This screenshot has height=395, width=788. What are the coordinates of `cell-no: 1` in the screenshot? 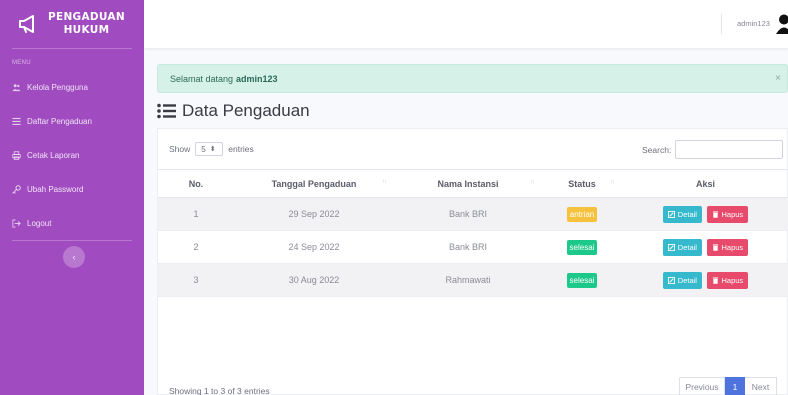 It's located at (196, 214).